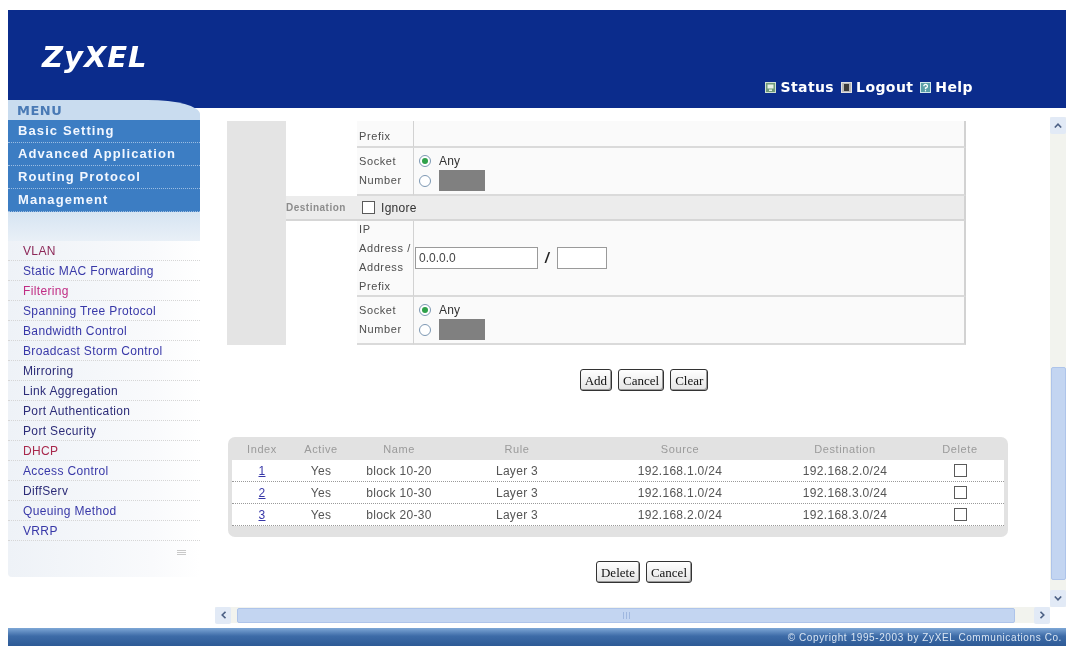  Describe the element at coordinates (1042, 615) in the screenshot. I see `chevron-right-icon` at that location.